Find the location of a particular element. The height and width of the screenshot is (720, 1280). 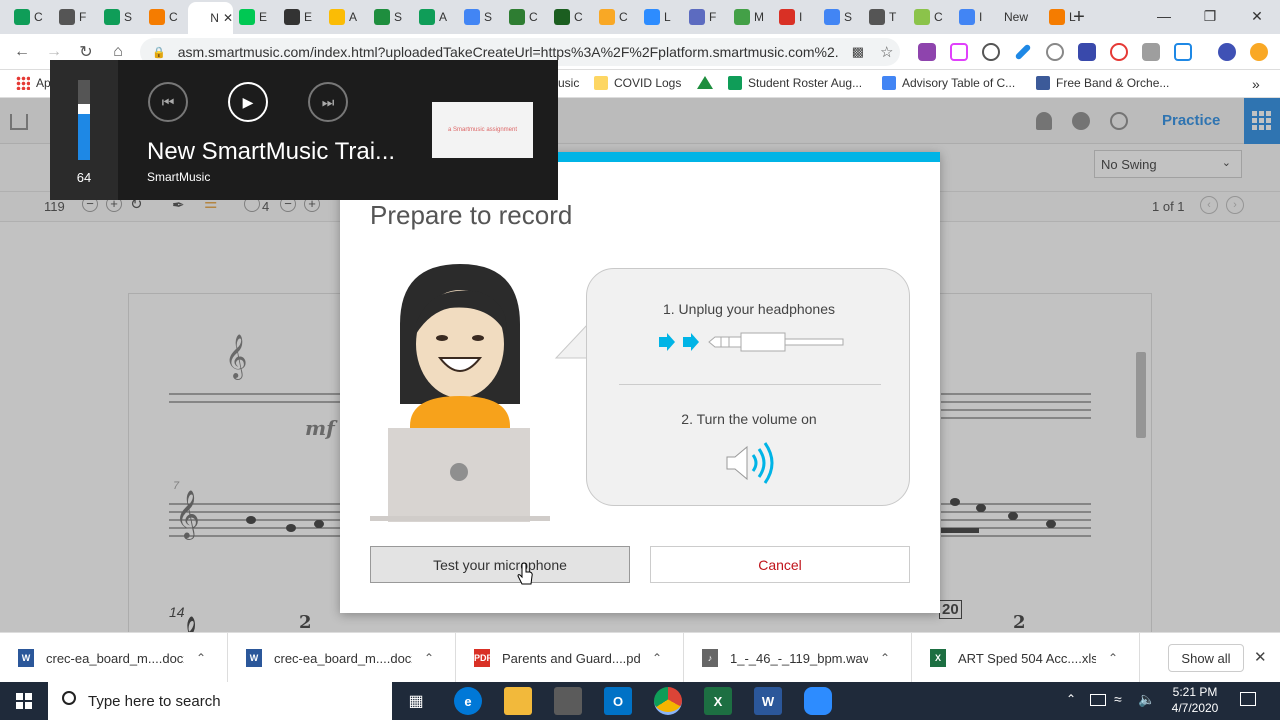

show-all-downloads-button: Show all is located at coordinates (1206, 658).